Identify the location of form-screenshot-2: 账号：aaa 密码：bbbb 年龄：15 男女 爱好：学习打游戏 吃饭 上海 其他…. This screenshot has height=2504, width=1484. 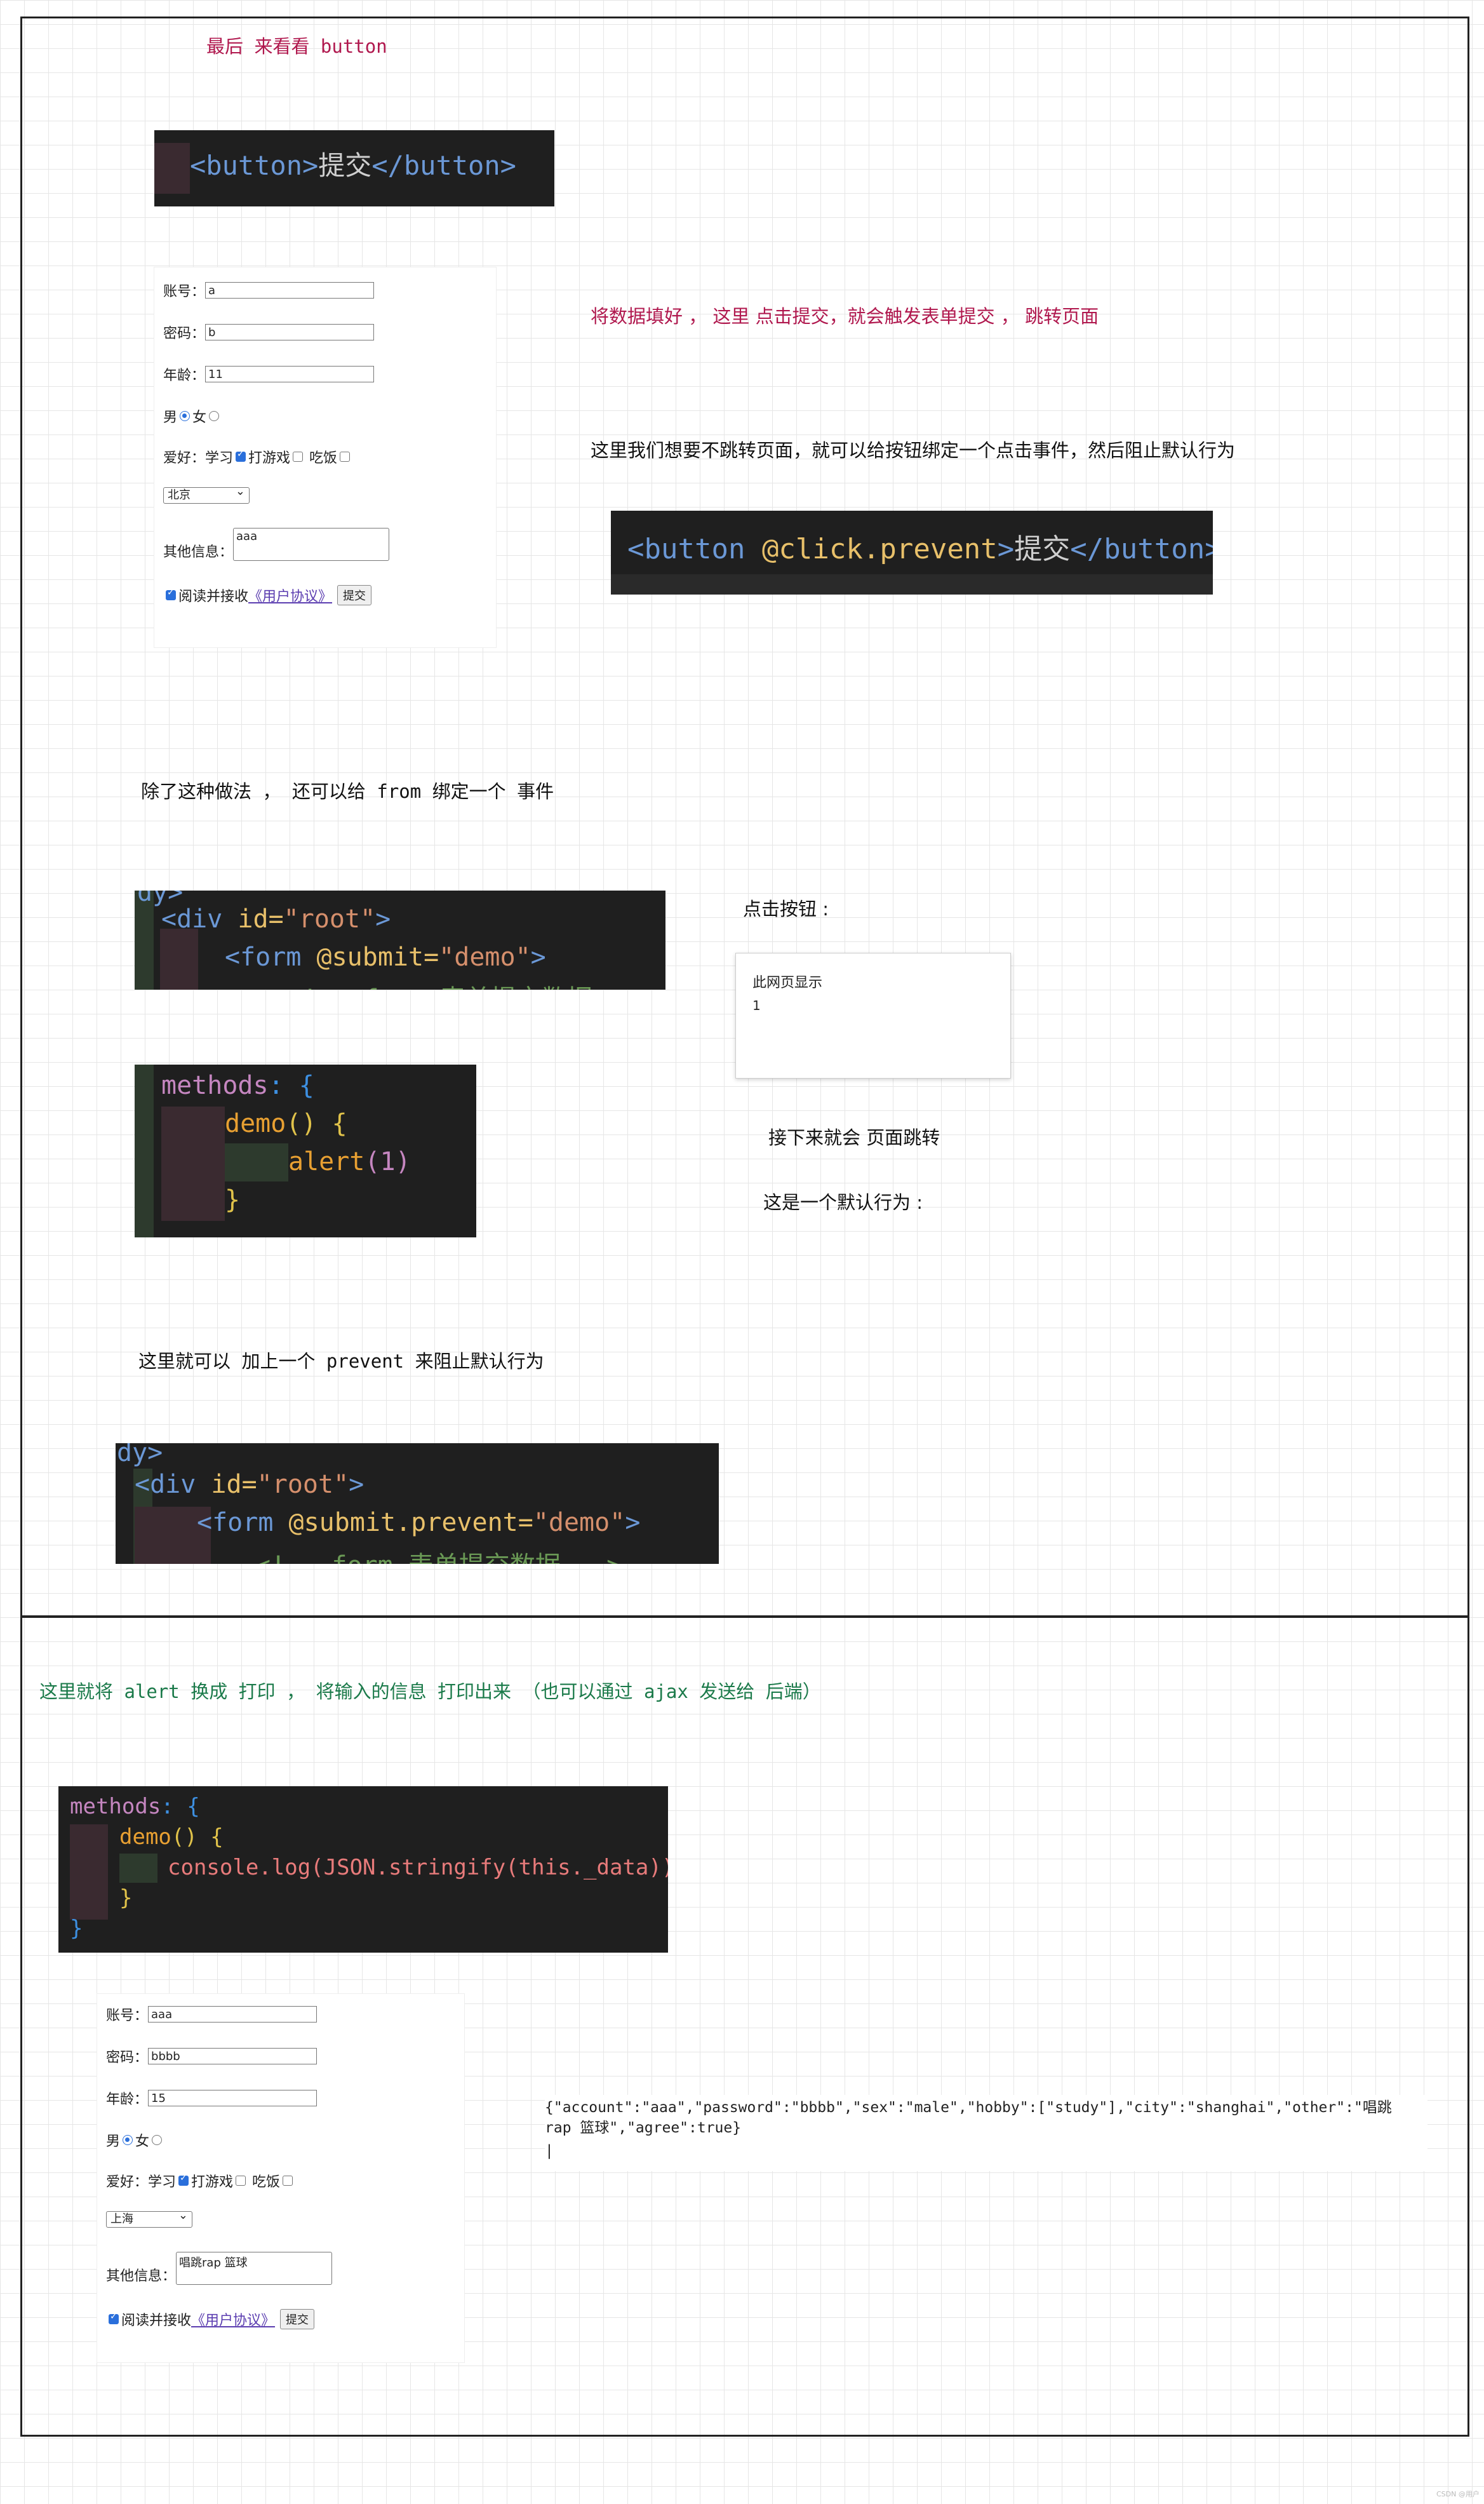
(281, 2178).